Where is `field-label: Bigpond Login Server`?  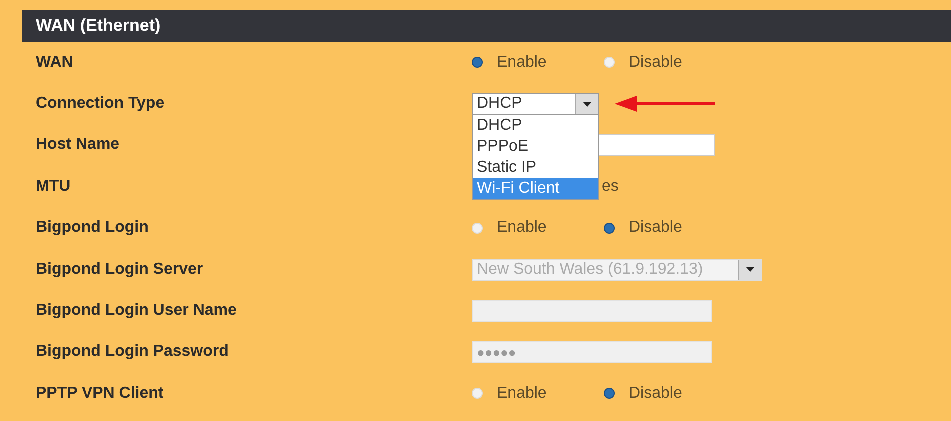 field-label: Bigpond Login Server is located at coordinates (119, 269).